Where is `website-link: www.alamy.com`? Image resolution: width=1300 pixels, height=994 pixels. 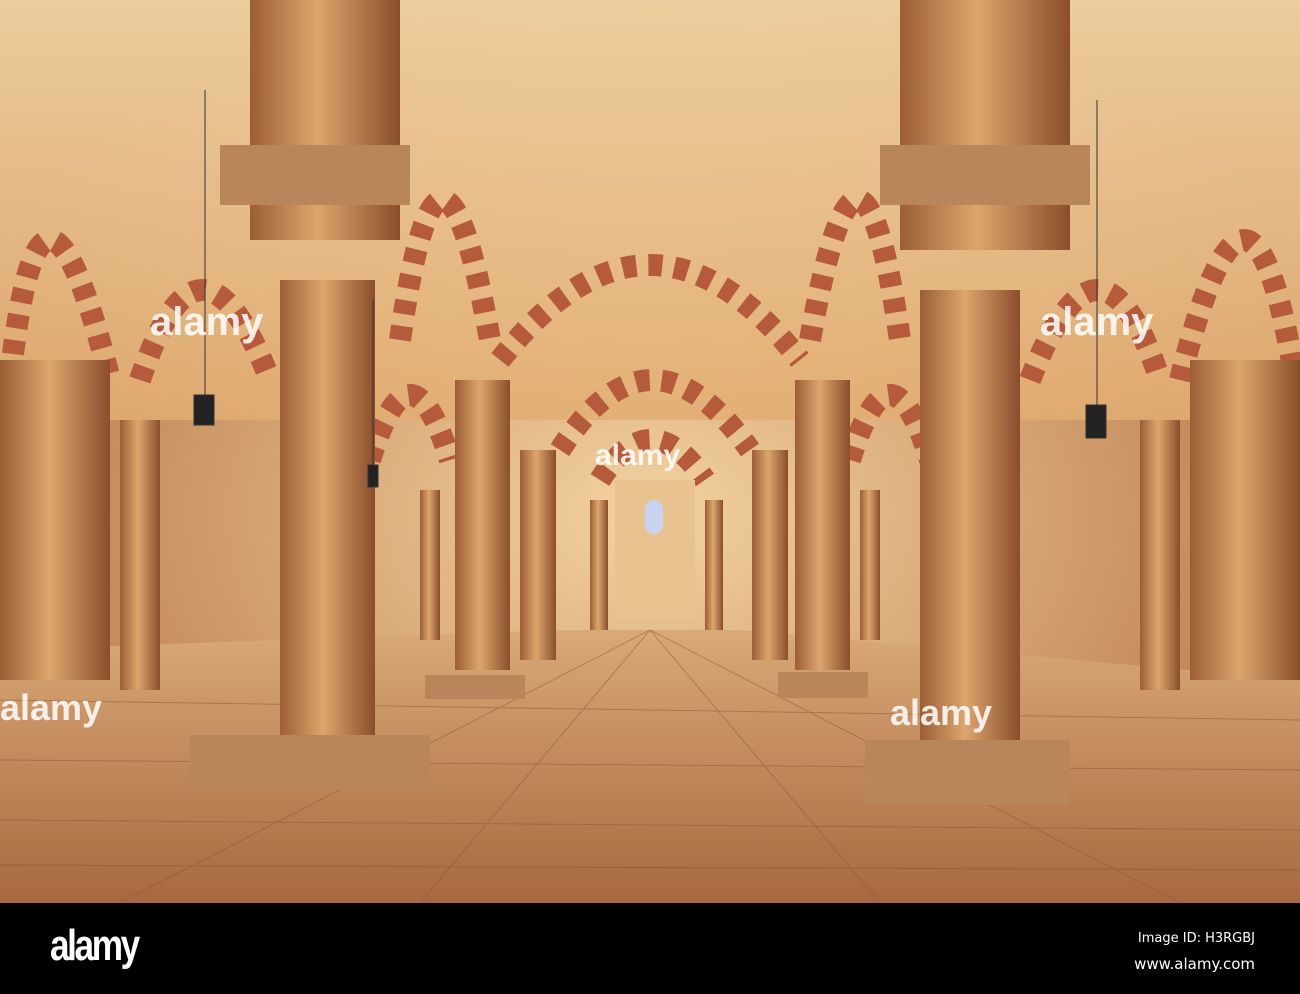 website-link: www.alamy.com is located at coordinates (1194, 964).